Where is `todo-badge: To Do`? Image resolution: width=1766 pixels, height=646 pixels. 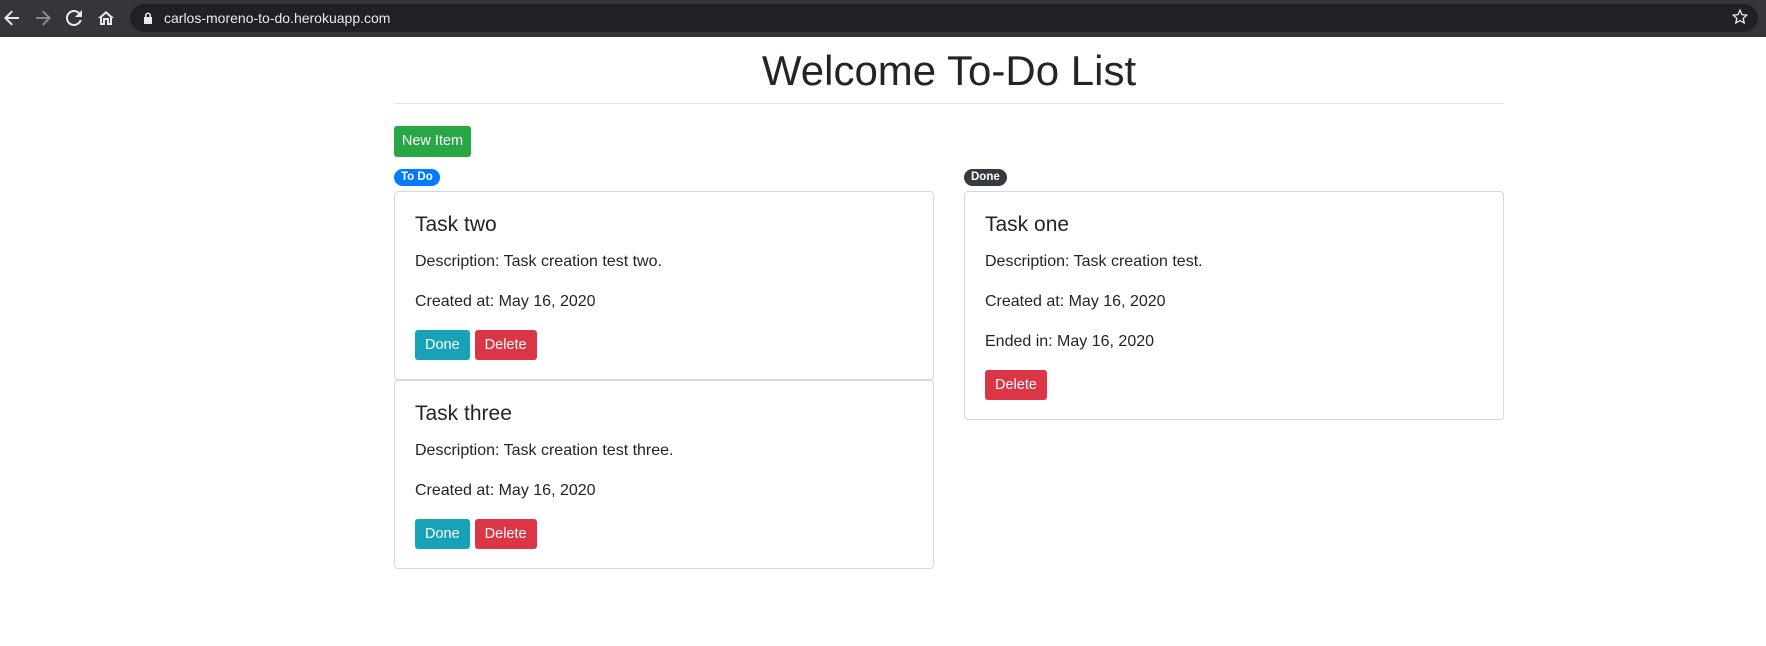
todo-badge: To Do is located at coordinates (417, 177).